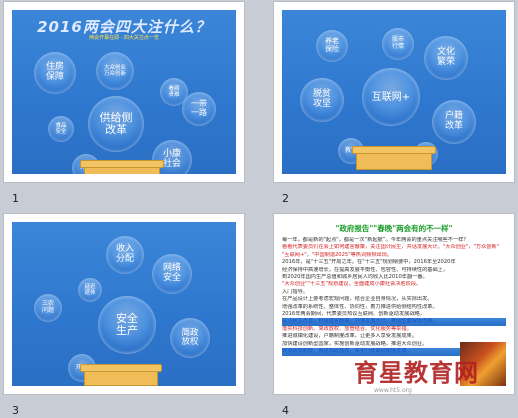 The width and height of the screenshot is (518, 418). What do you see at coordinates (285, 410) in the screenshot?
I see `slide-number-4: 4` at bounding box center [285, 410].